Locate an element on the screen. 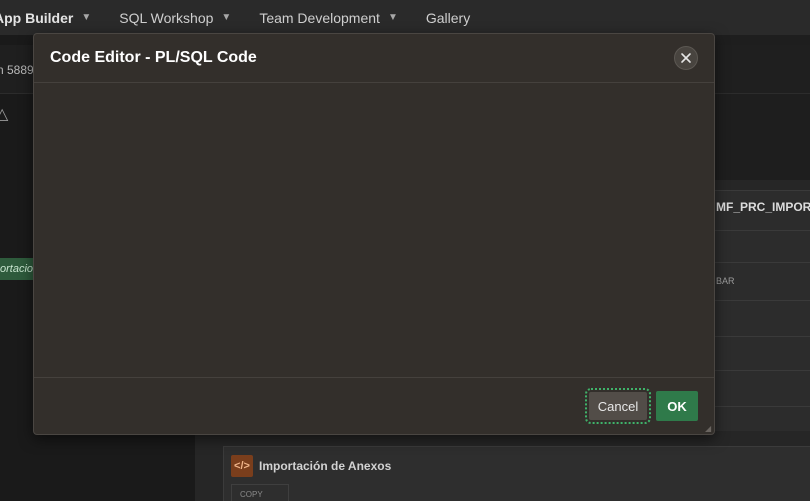 Image resolution: width=810 pixels, height=501 pixels. dialog-header: Code Editor - PL/SQL Code is located at coordinates (374, 58).